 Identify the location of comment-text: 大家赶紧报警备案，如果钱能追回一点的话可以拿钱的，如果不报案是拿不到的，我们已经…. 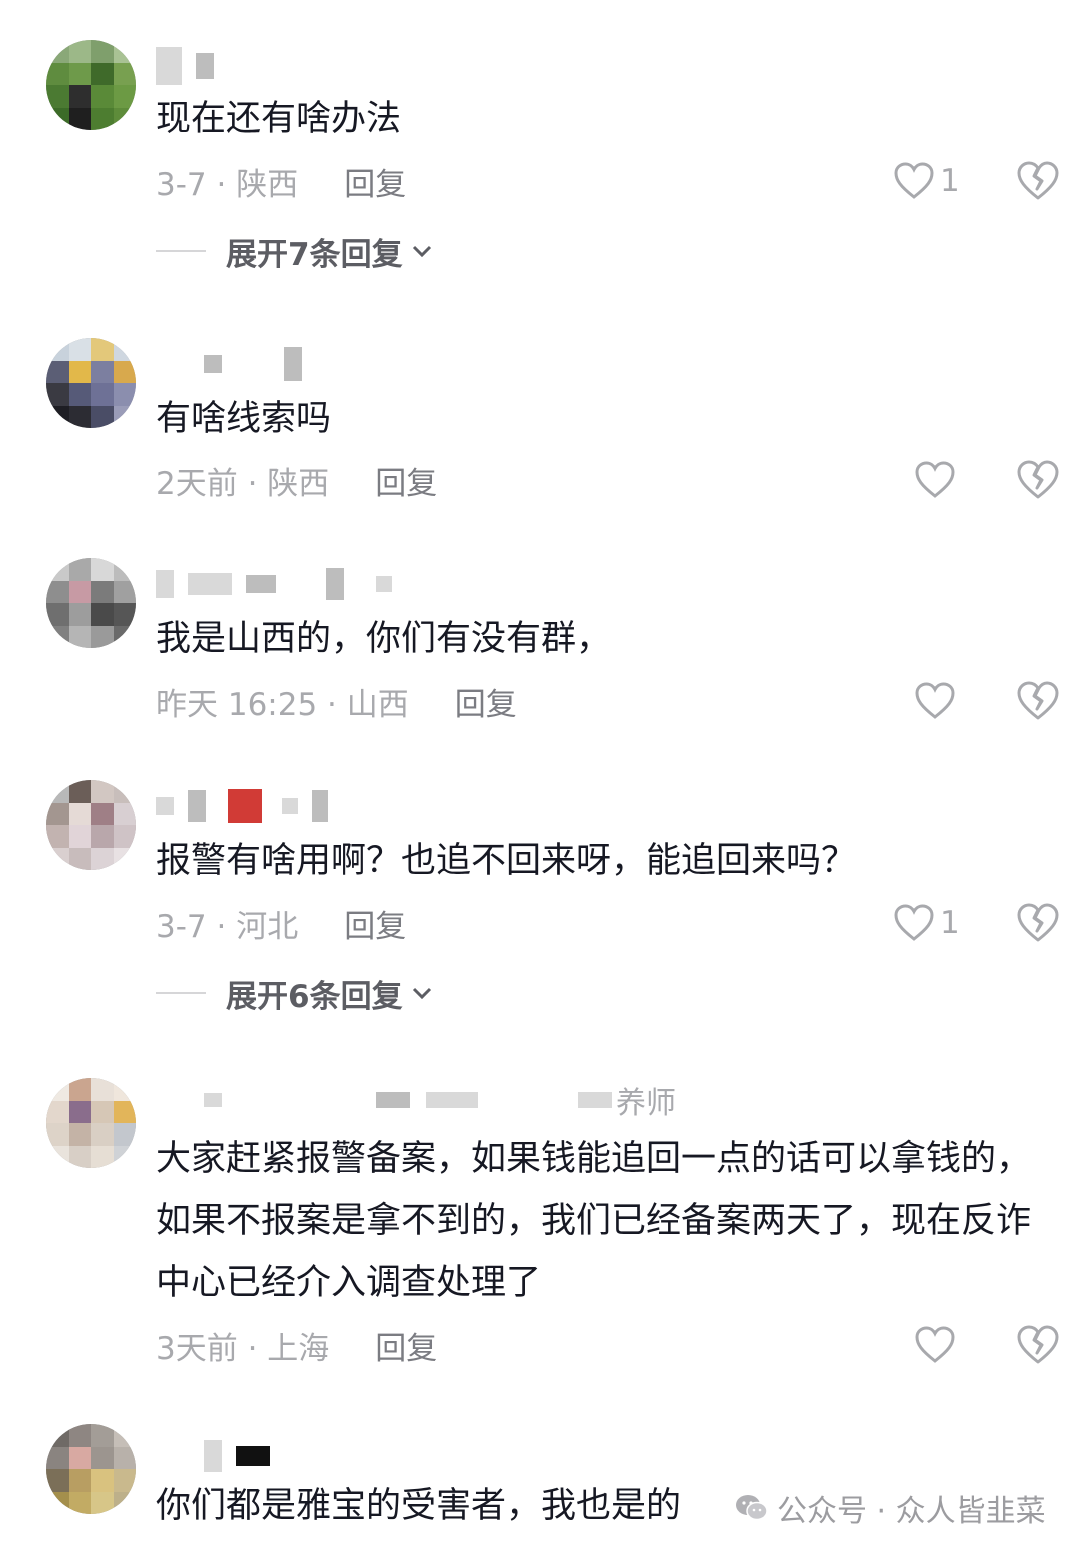
(594, 1221).